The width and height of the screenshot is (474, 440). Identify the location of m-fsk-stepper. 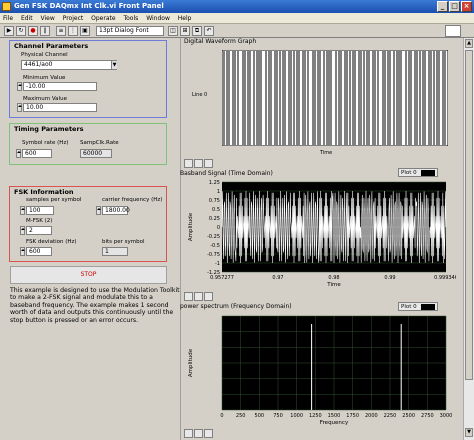
(22, 230).